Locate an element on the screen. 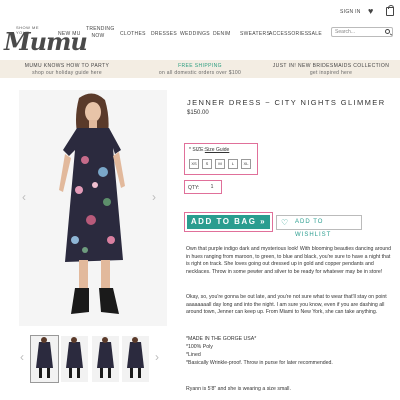 This screenshot has width=400, height=400. size-label-text: * SIZE: is located at coordinates (197, 150).